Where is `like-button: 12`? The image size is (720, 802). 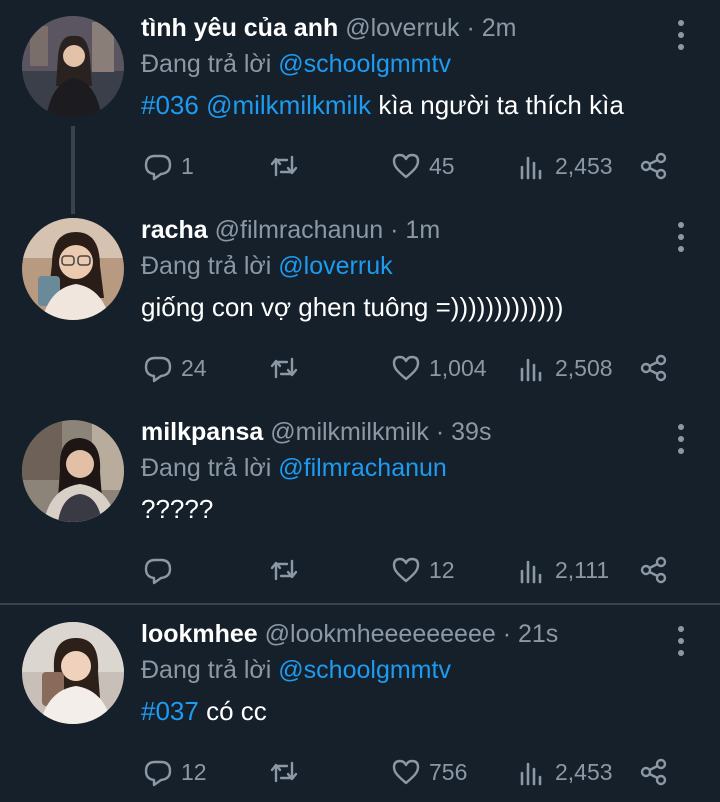
like-button: 12 is located at coordinates (423, 570).